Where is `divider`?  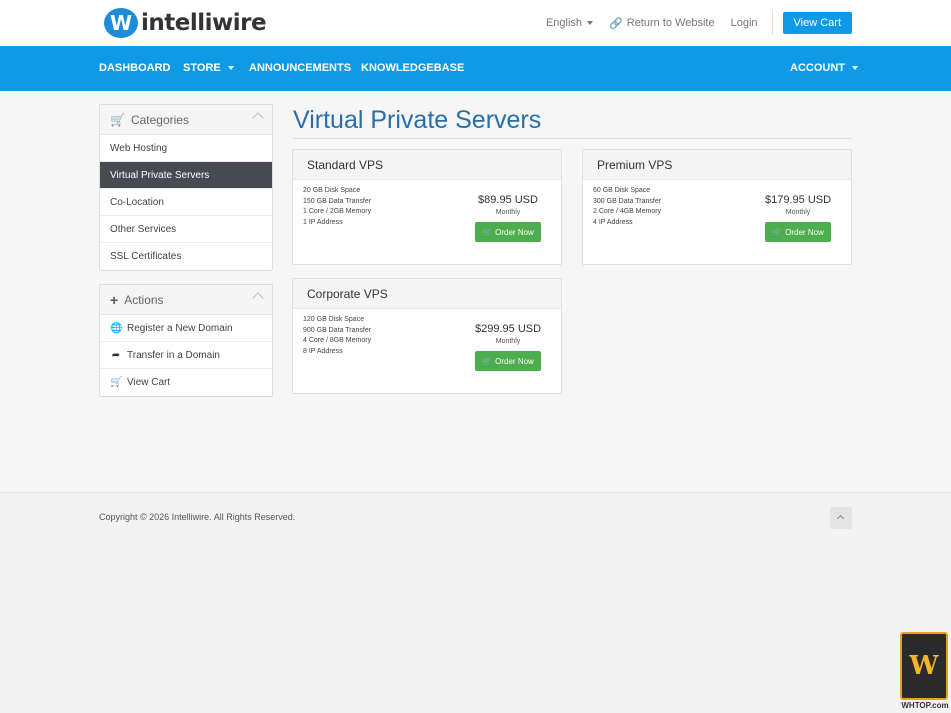 divider is located at coordinates (772, 23).